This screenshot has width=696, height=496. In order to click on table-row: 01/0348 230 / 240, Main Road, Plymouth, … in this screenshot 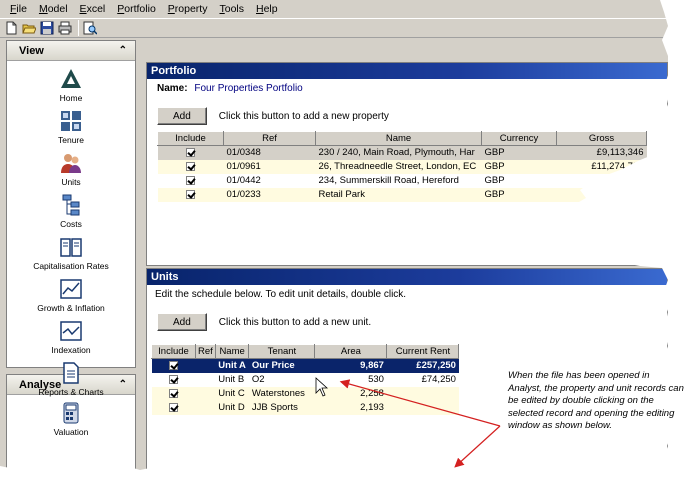, I will do `click(402, 152)`.